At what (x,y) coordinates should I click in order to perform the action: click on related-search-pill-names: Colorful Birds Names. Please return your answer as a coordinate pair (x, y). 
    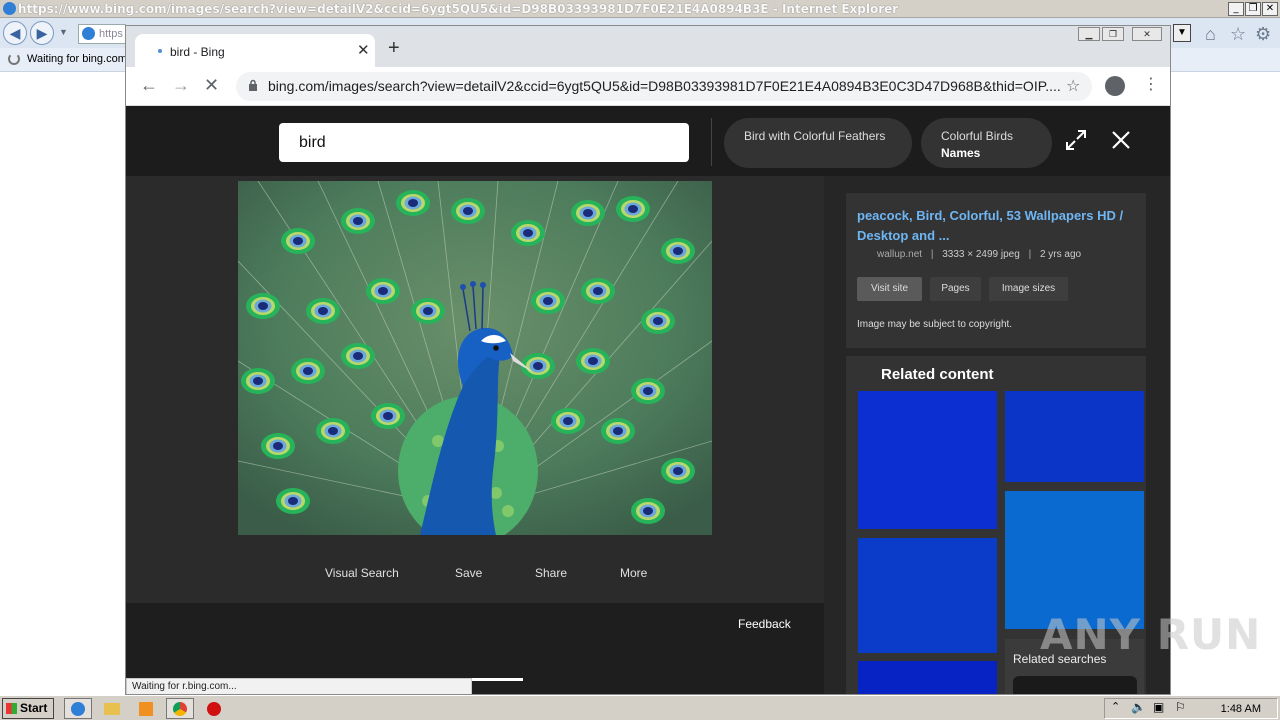
    Looking at the image, I should click on (986, 143).